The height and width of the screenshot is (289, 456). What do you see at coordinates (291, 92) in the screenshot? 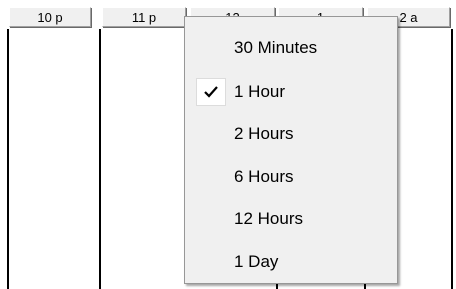
I see `menu-item-1-hour: 1 Hour` at bounding box center [291, 92].